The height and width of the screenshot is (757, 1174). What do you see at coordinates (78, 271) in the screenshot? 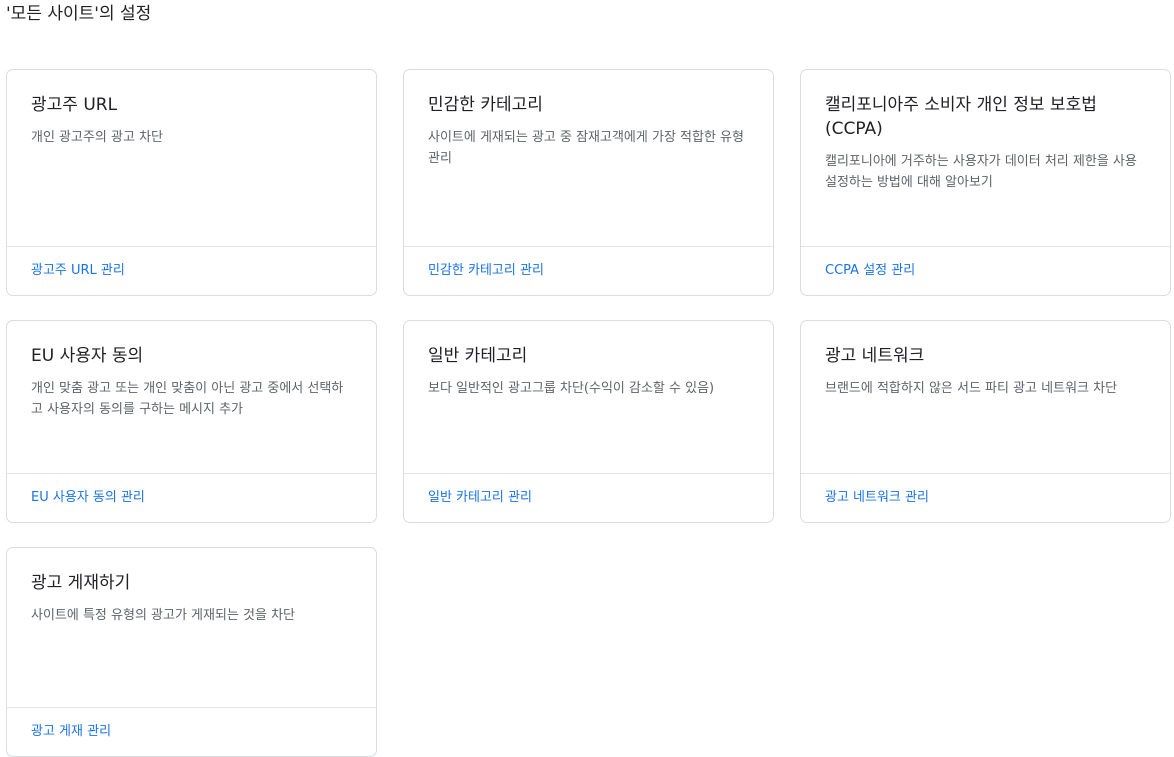
I see `manage-advertiser-url-link: 광고주 URL 관리` at bounding box center [78, 271].